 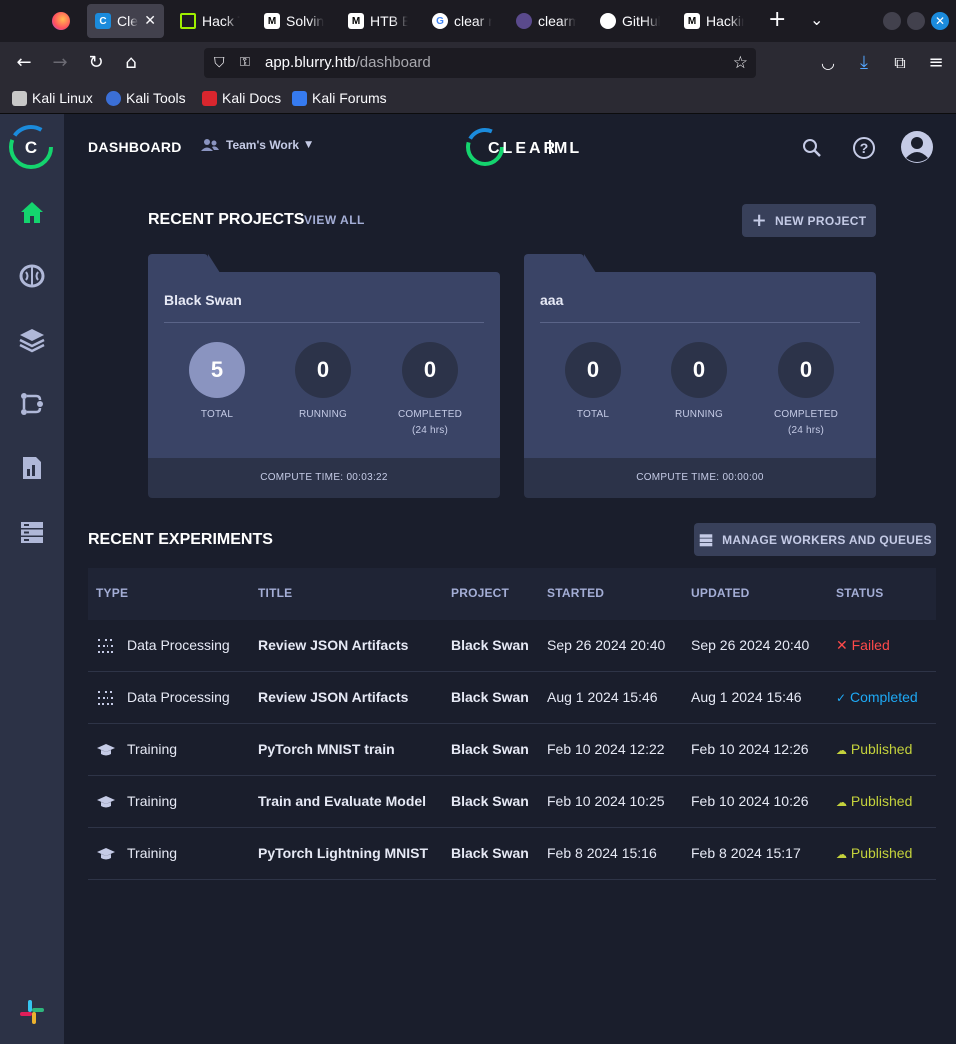 I want to click on tab-medium-solving: M Solvin, so click(x=294, y=21).